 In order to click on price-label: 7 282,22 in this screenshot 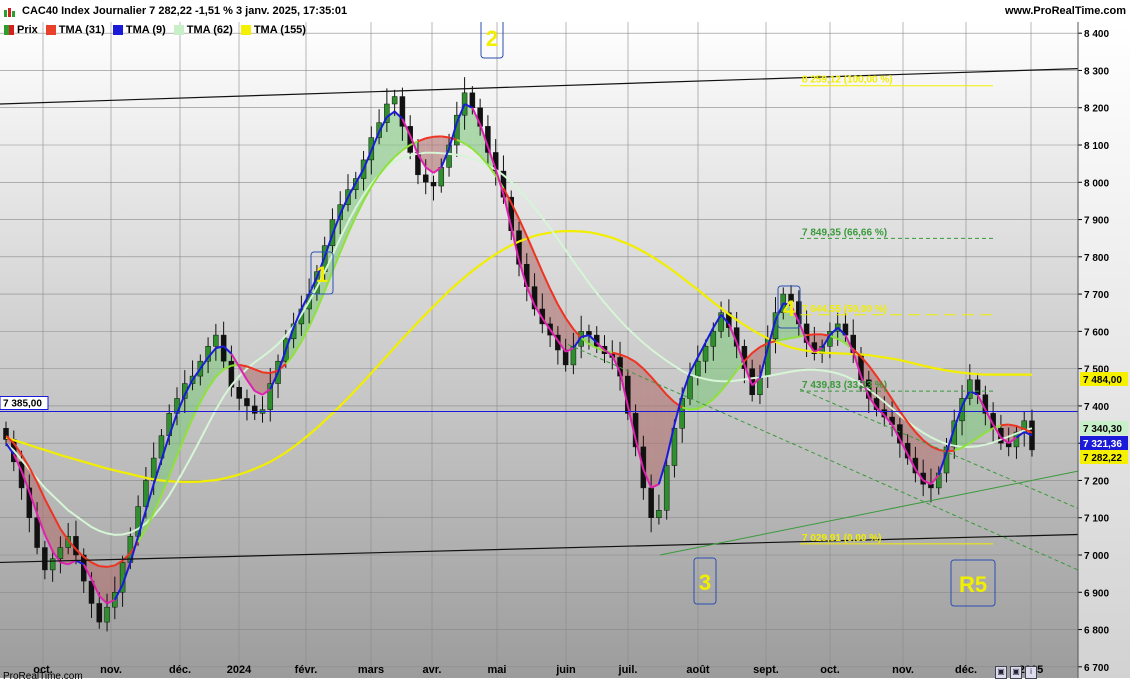, I will do `click(1102, 458)`.